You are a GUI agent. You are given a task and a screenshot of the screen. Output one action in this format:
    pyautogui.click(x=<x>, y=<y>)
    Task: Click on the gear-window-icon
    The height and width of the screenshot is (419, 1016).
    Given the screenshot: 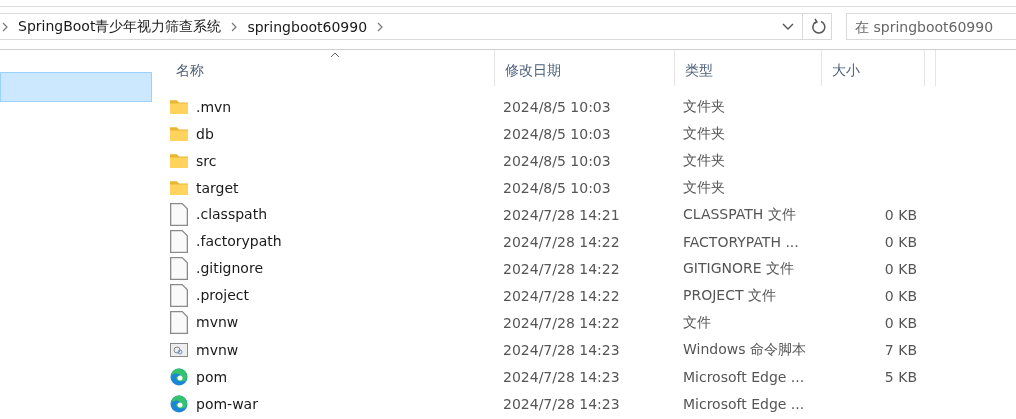 What is the action you would take?
    pyautogui.click(x=179, y=349)
    